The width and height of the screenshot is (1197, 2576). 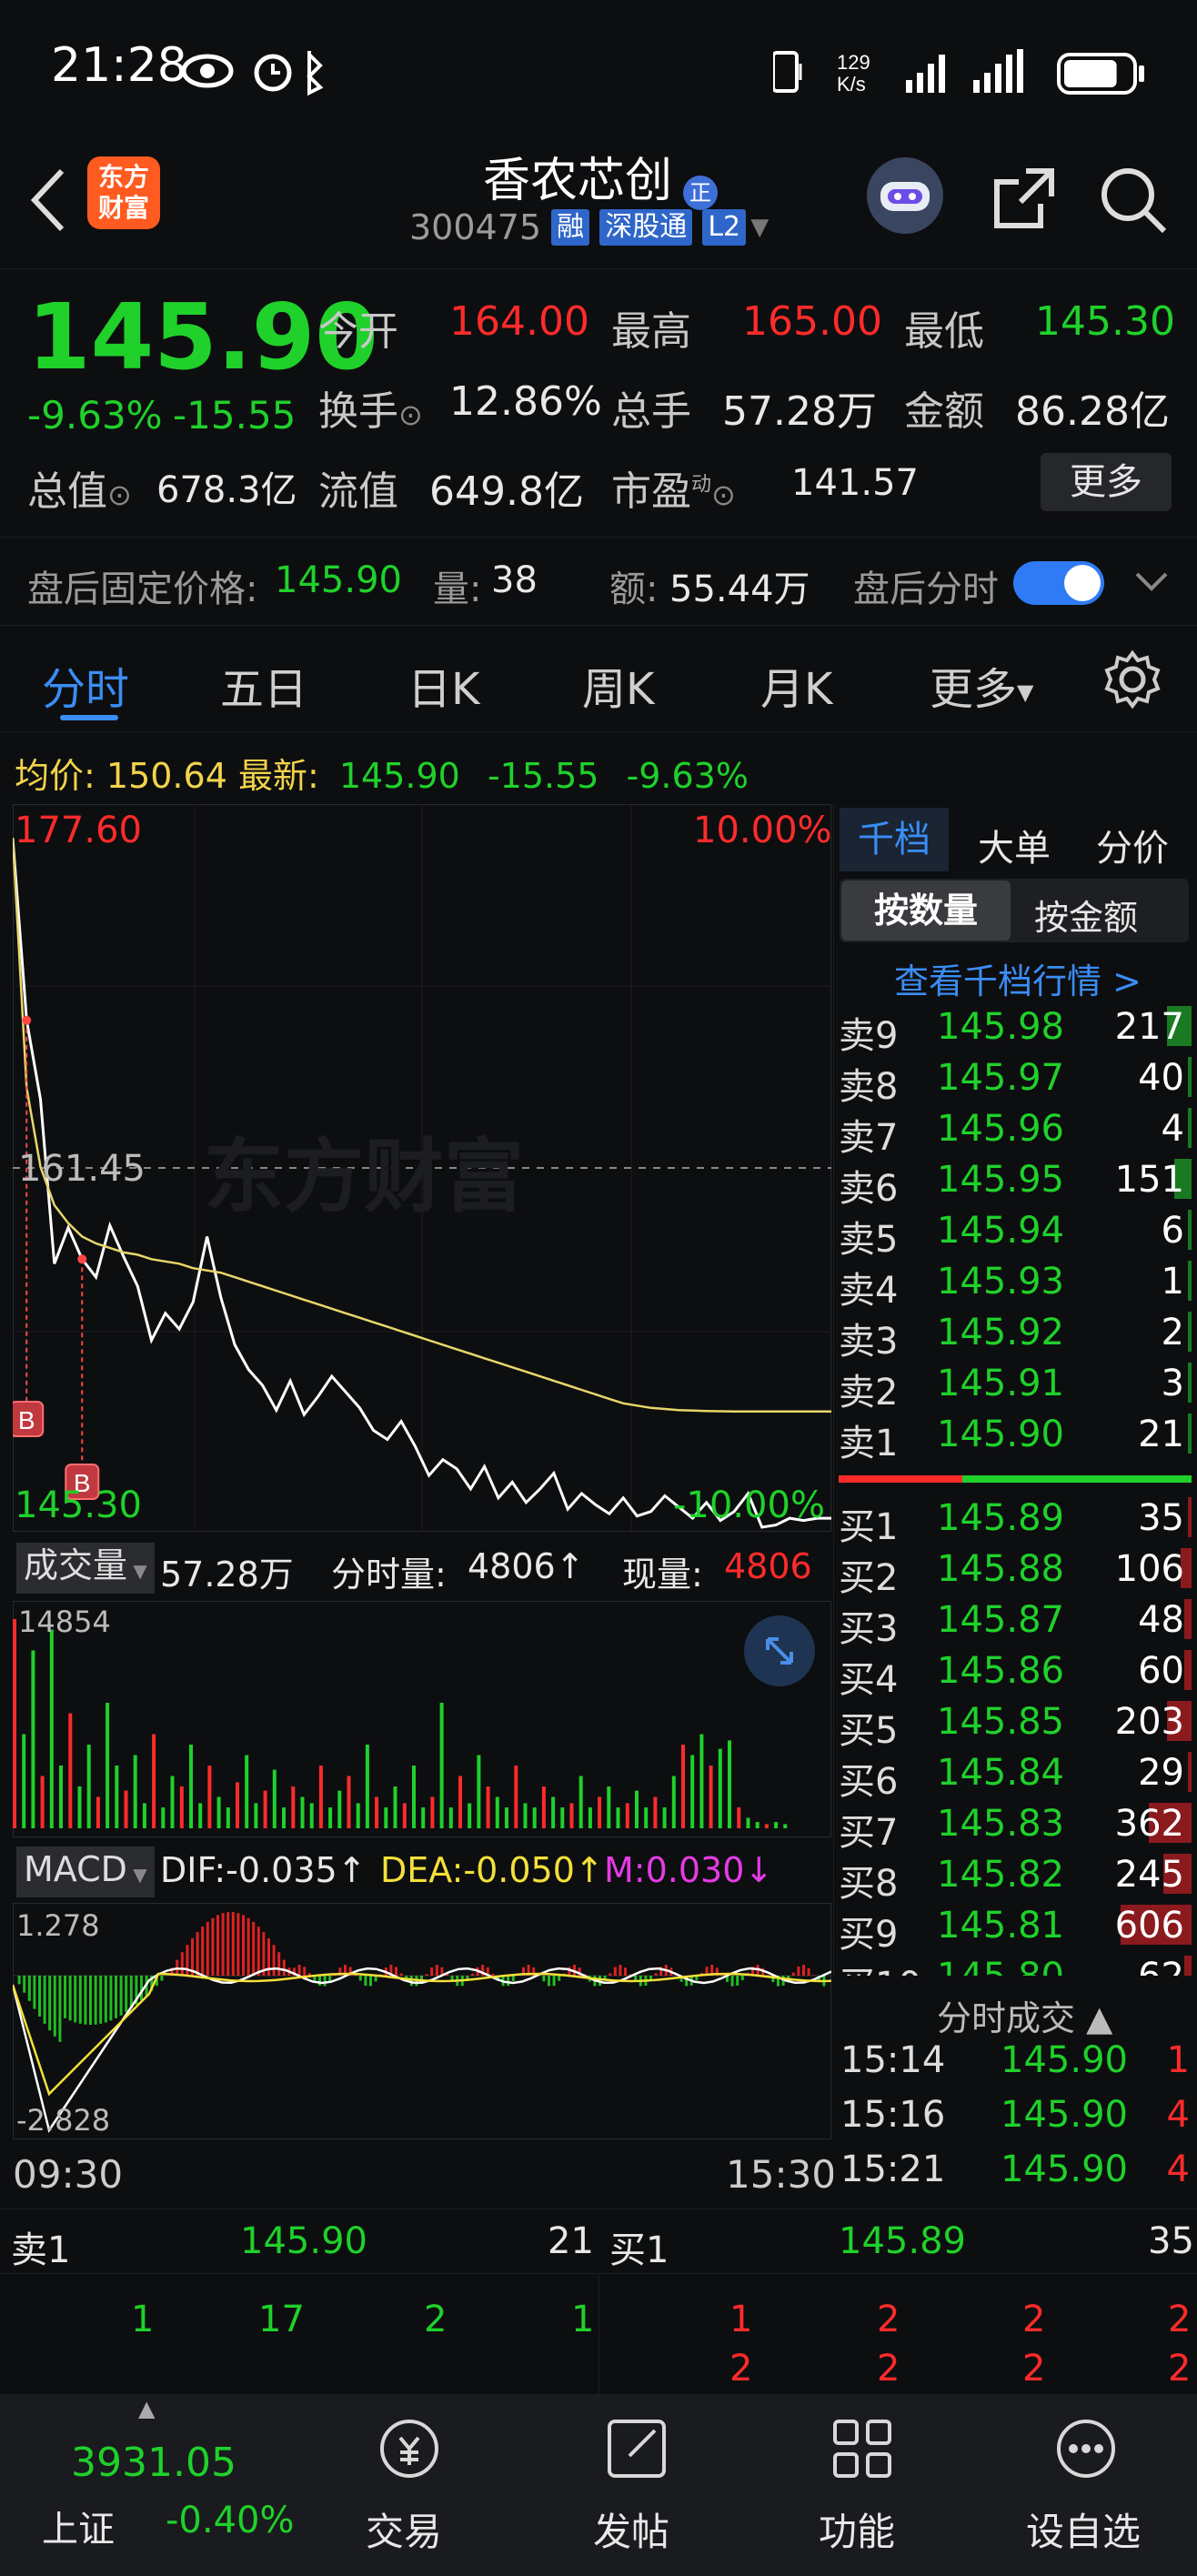 What do you see at coordinates (981, 685) in the screenshot?
I see `tab-more: 更多▼` at bounding box center [981, 685].